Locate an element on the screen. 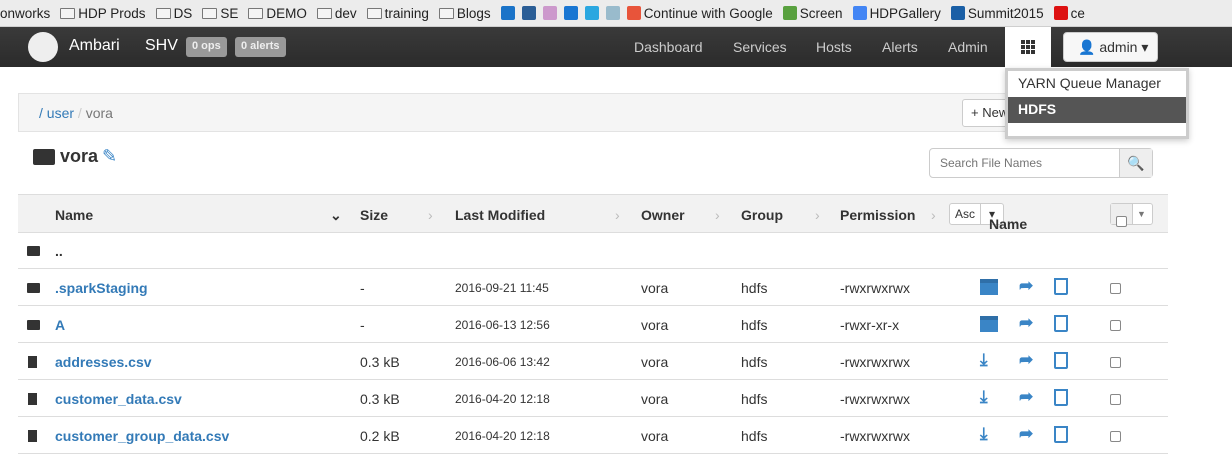 The width and height of the screenshot is (1232, 454). bookmark-item: DEMO is located at coordinates (277, 13).